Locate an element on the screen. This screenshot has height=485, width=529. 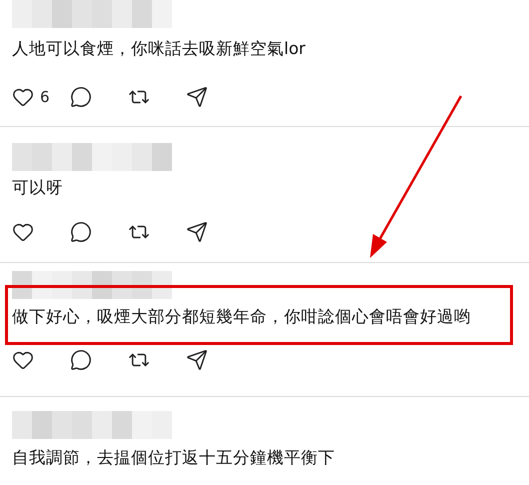
comment-text: 自我調節，去揾個位打返十五分鐘機平衡下 is located at coordinates (174, 458).